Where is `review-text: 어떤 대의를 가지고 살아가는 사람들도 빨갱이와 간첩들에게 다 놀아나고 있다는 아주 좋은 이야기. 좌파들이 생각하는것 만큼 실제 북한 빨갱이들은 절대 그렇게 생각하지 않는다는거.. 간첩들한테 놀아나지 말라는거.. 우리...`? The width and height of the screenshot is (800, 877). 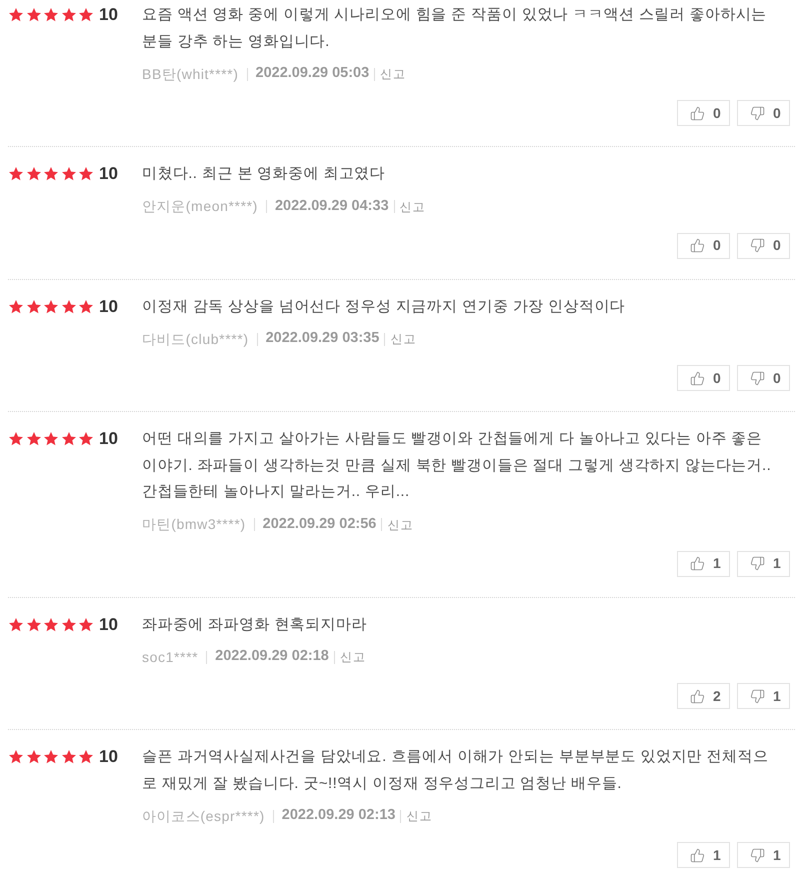 review-text: 어떤 대의를 가지고 살아가는 사람들도 빨갱이와 간첩들에게 다 놀아나고 있다는 아주 좋은 이야기. 좌파들이 생각하는것 만큼 실제 북한 빨갱이들은 절대 그렇게 생각하지 않는다는거.. 간첩들한테 놀아나지 말라는거.. 우리... is located at coordinates (457, 465).